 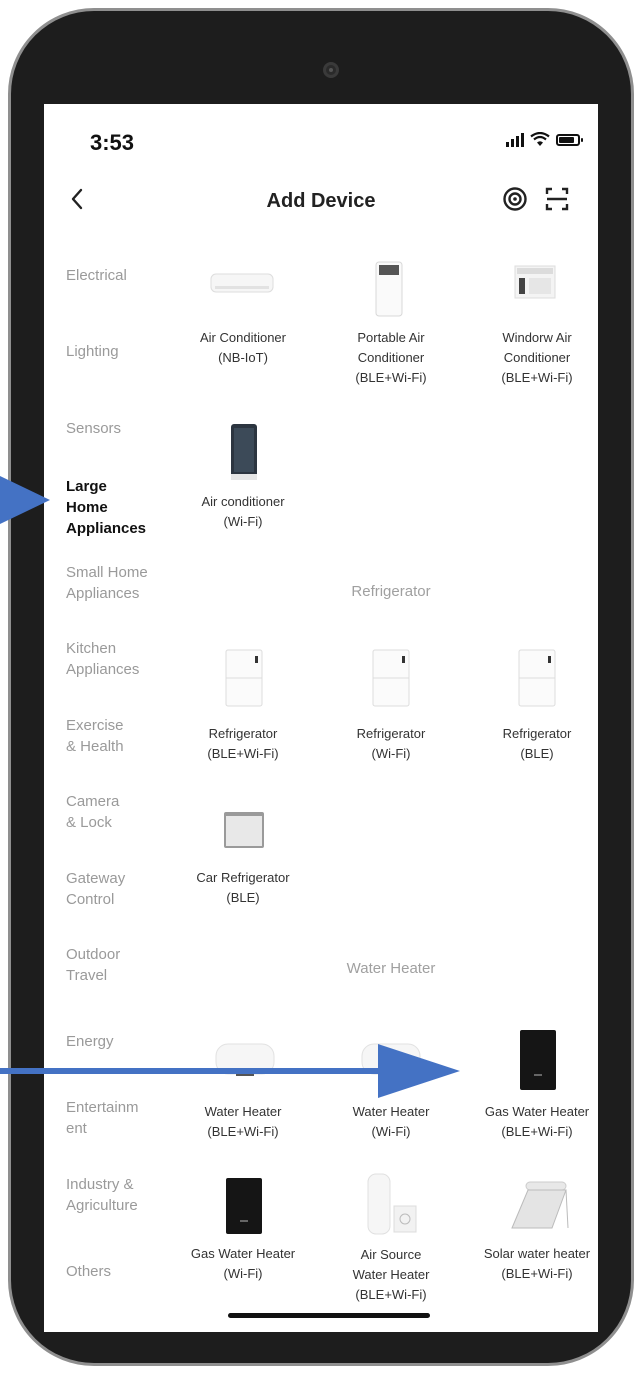 What do you see at coordinates (321, 202) in the screenshot?
I see `app-header: Add Device` at bounding box center [321, 202].